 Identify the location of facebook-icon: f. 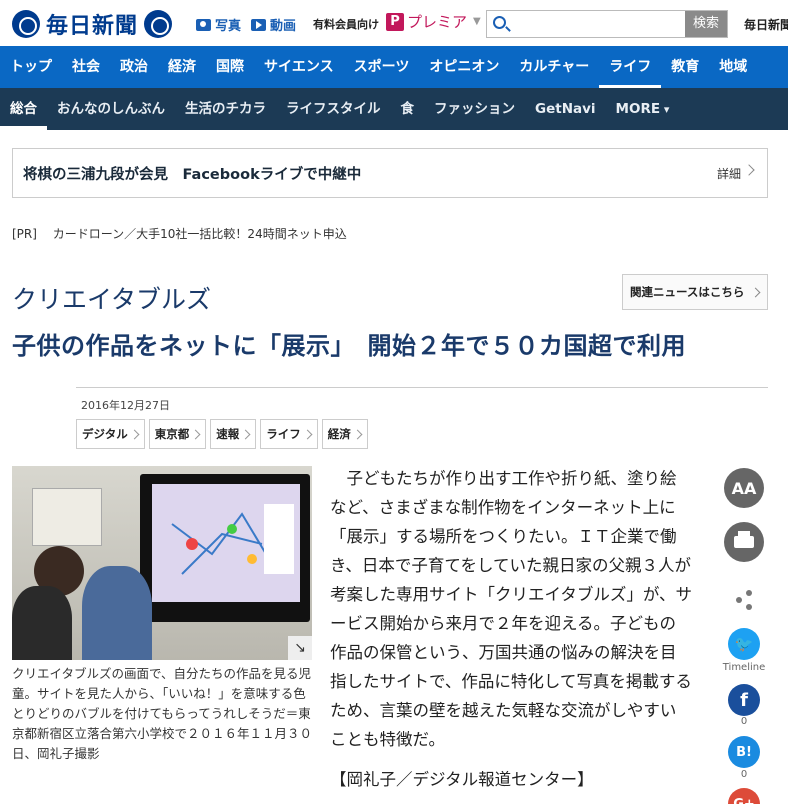
(744, 700).